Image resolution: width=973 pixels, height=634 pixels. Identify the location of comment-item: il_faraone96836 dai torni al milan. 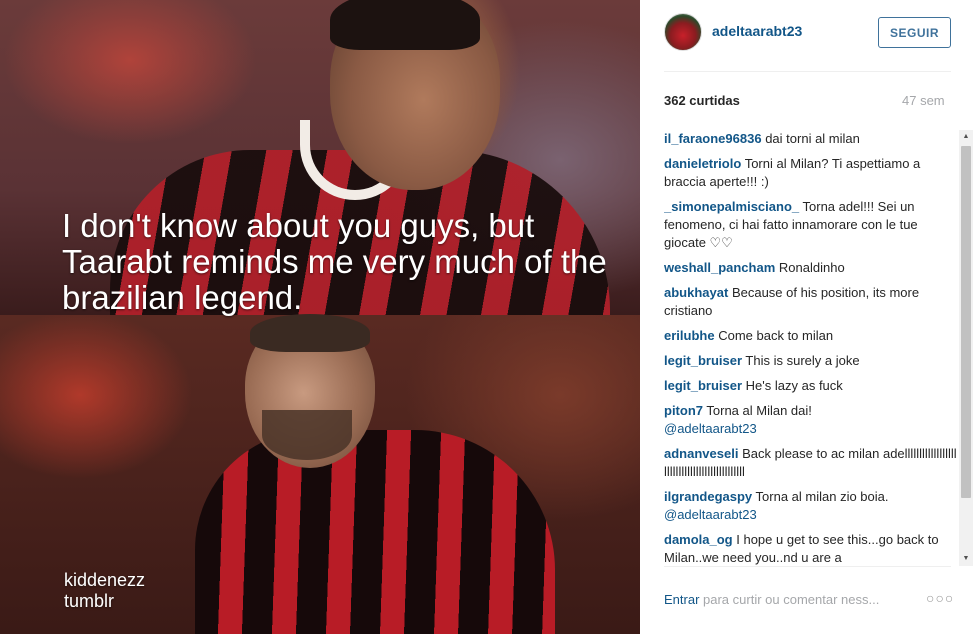
(811, 139).